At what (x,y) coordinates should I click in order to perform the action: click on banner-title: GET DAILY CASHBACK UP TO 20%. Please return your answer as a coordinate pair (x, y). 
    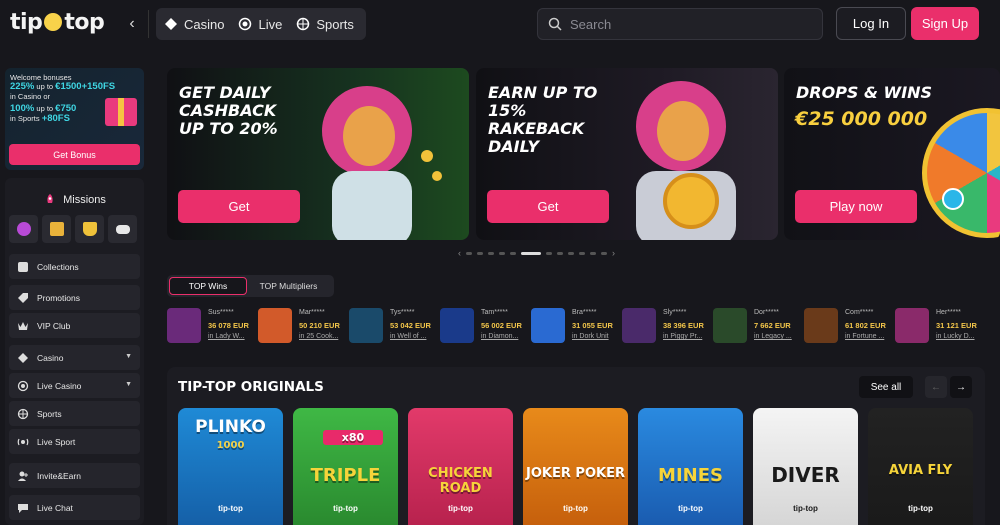
    Looking at the image, I should click on (228, 110).